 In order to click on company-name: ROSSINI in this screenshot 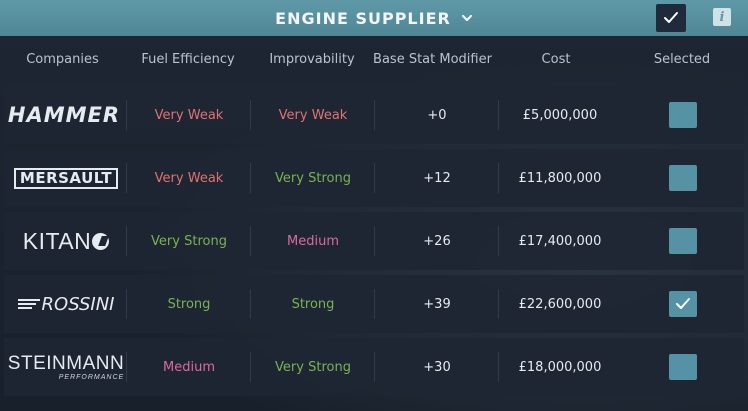, I will do `click(66, 304)`.